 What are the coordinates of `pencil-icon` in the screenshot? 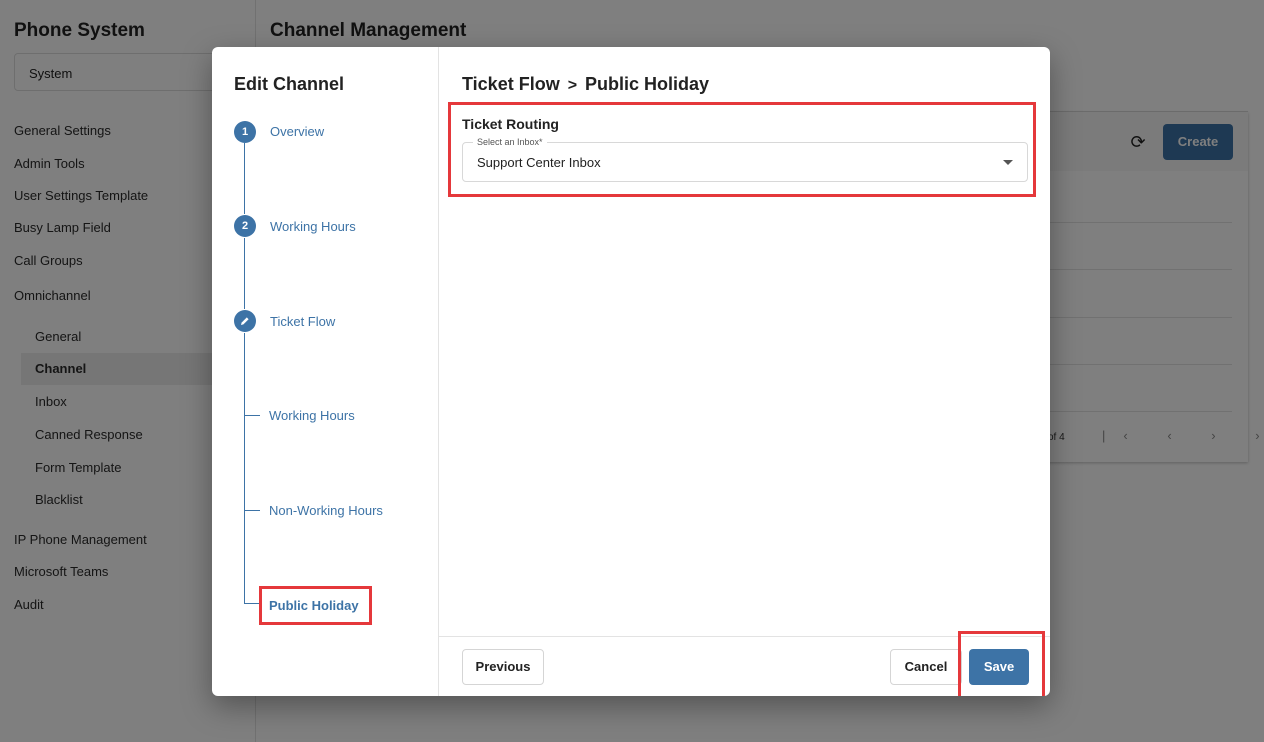 It's located at (245, 321).